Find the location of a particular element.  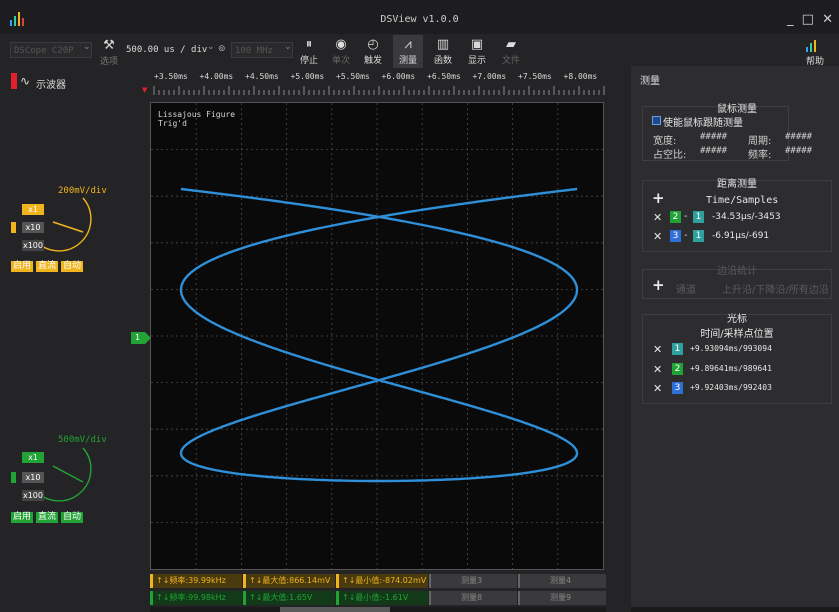

add-distance-button: + is located at coordinates (658, 198).